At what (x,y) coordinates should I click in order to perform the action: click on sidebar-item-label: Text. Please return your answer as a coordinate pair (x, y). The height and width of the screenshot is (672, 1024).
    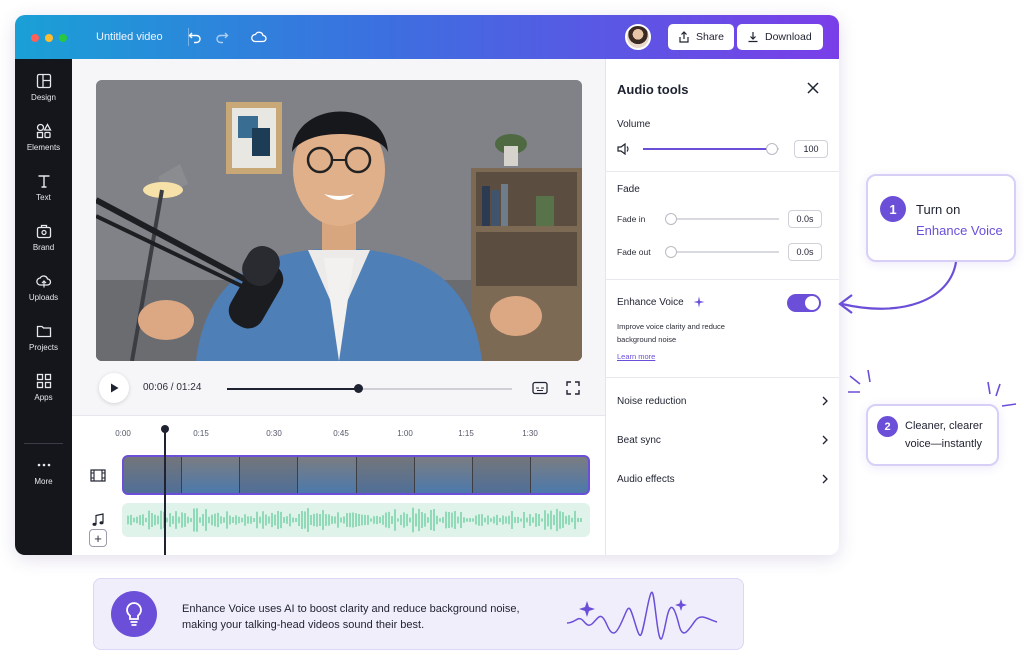
    Looking at the image, I should click on (43, 197).